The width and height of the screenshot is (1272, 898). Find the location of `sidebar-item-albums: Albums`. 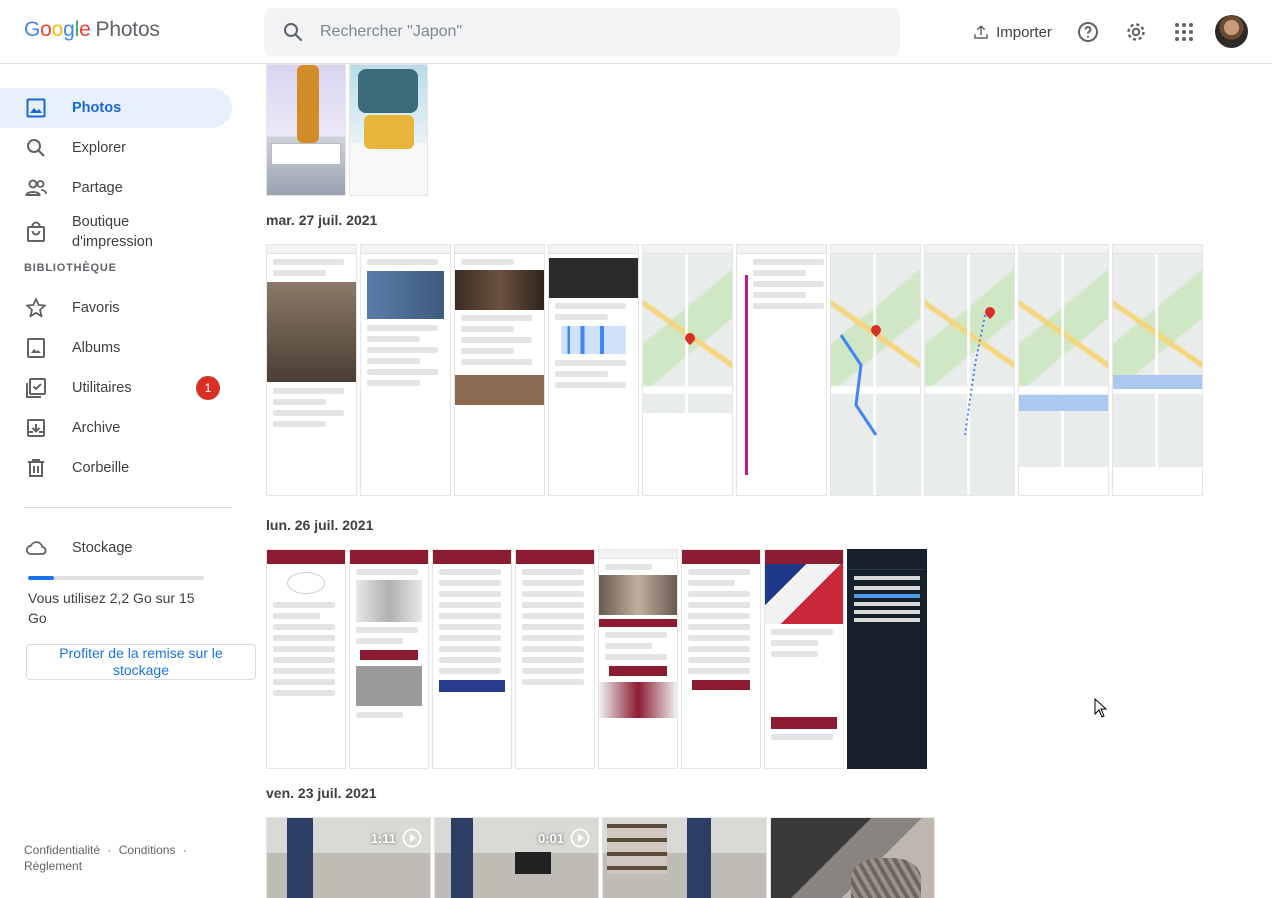

sidebar-item-albums: Albums is located at coordinates (116, 348).